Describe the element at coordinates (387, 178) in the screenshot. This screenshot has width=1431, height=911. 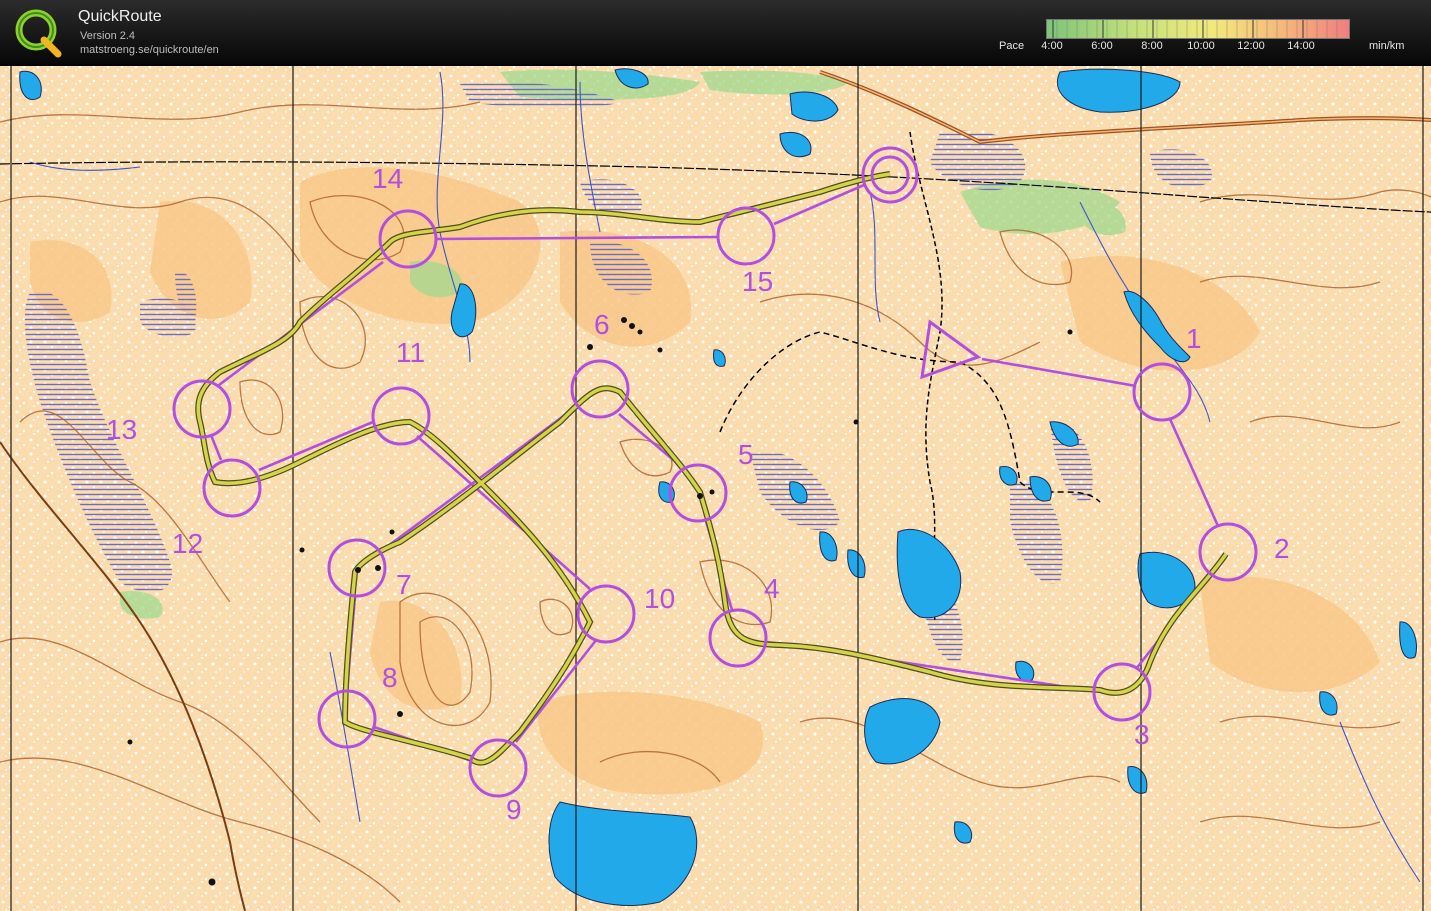
I see `control-number-14: 14` at that location.